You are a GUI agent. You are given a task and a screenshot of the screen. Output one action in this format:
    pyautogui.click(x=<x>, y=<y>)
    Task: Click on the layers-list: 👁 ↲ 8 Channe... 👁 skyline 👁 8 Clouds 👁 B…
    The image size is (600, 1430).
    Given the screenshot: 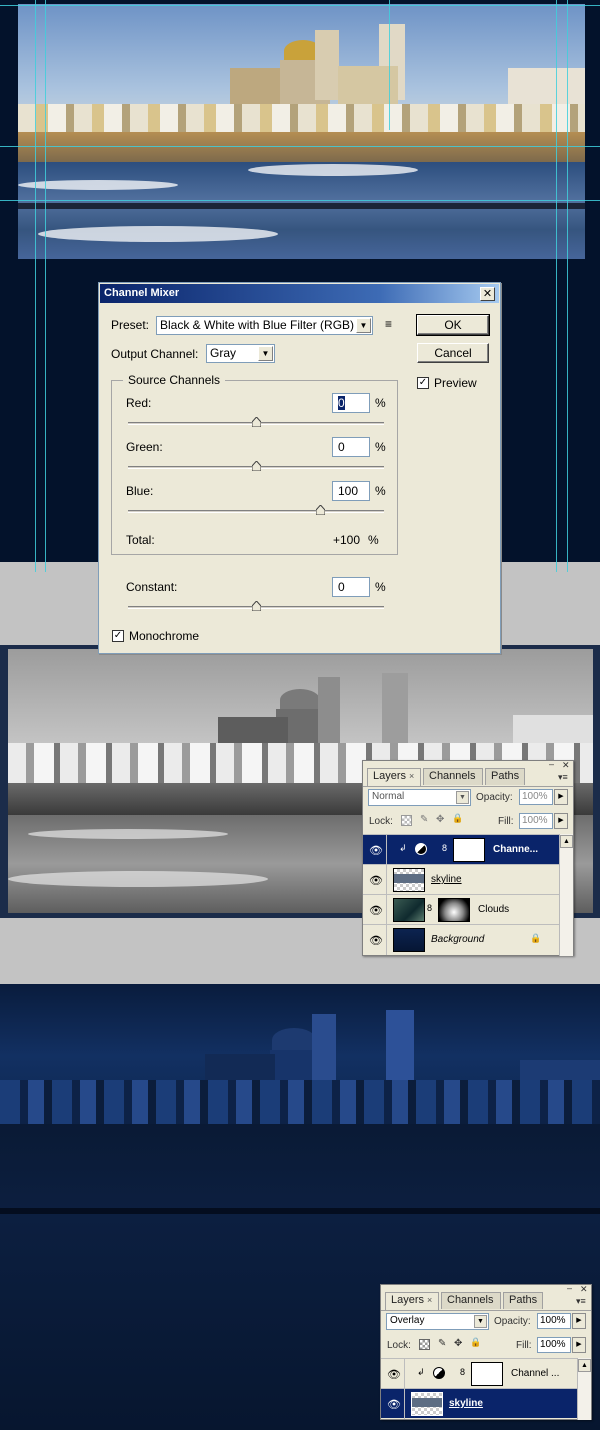 What is the action you would take?
    pyautogui.click(x=461, y=895)
    